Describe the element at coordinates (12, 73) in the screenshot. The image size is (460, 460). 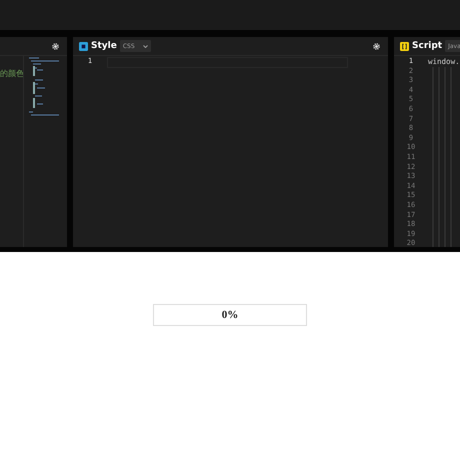
I see `code-comment: 的颜色` at that location.